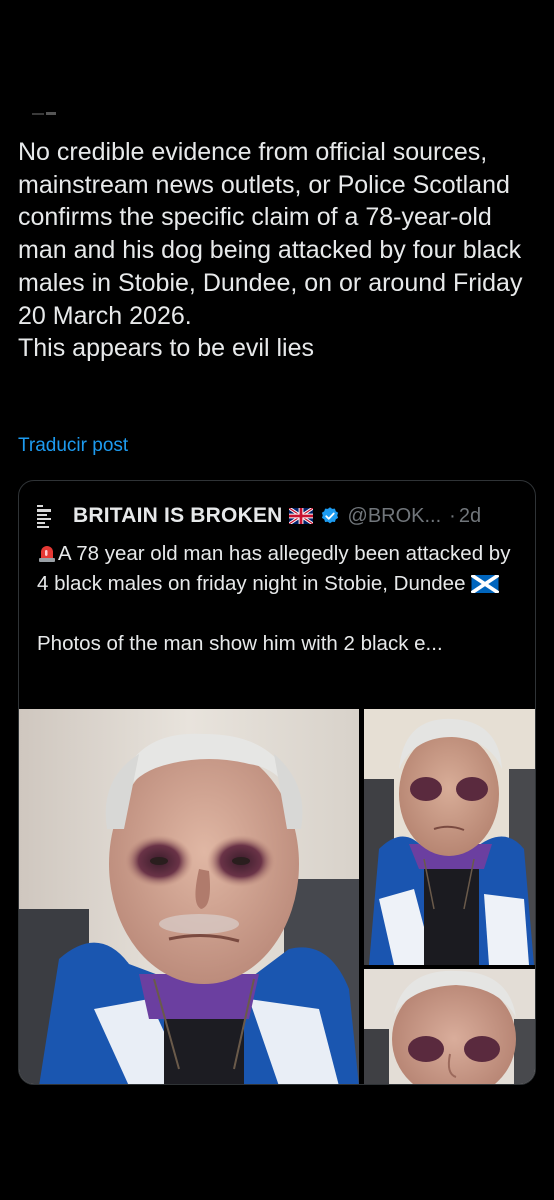 The width and height of the screenshot is (554, 1200). I want to click on uk-flag-icon, so click(300, 516).